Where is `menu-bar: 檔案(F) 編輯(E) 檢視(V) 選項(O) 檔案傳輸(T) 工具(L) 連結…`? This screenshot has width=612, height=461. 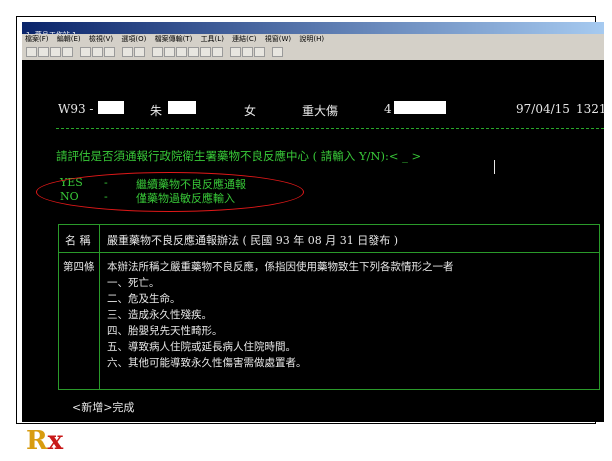 menu-bar: 檔案(F) 編輯(E) 檢視(V) 選項(O) 檔案傳輸(T) 工具(L) 連結… is located at coordinates (313, 39).